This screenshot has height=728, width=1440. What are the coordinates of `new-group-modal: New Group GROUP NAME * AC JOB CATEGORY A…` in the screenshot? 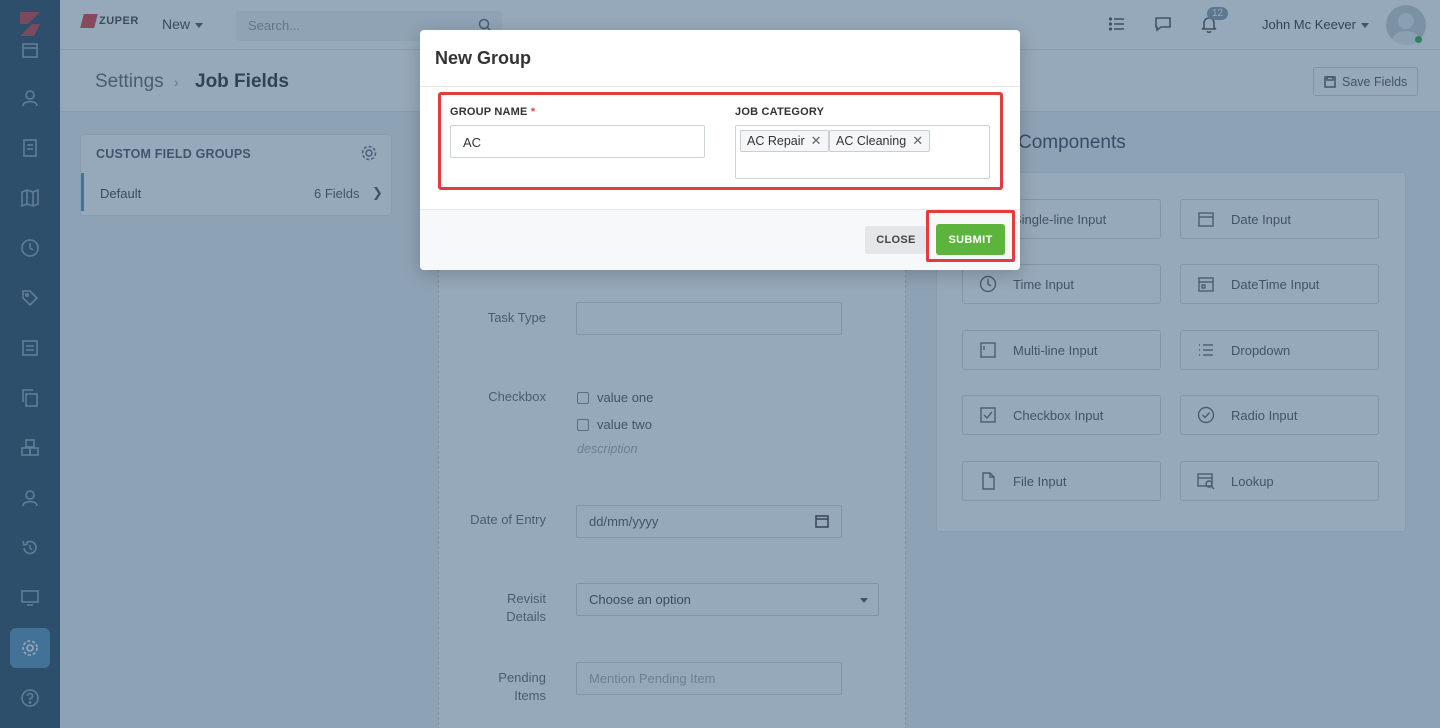 It's located at (720, 150).